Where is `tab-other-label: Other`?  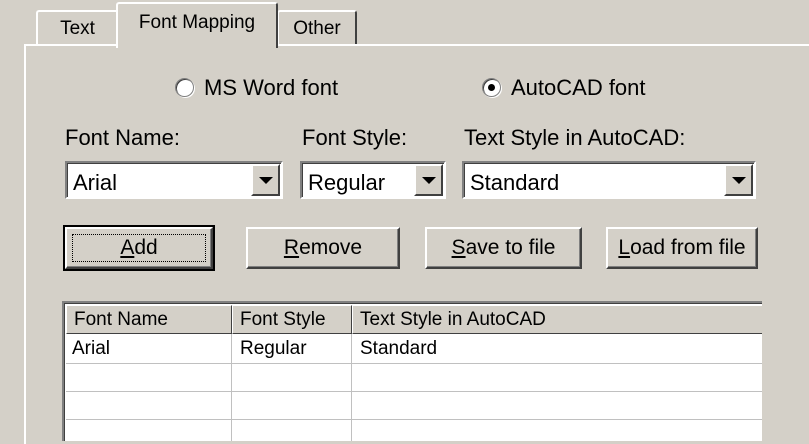
tab-other-label: Other is located at coordinates (317, 28).